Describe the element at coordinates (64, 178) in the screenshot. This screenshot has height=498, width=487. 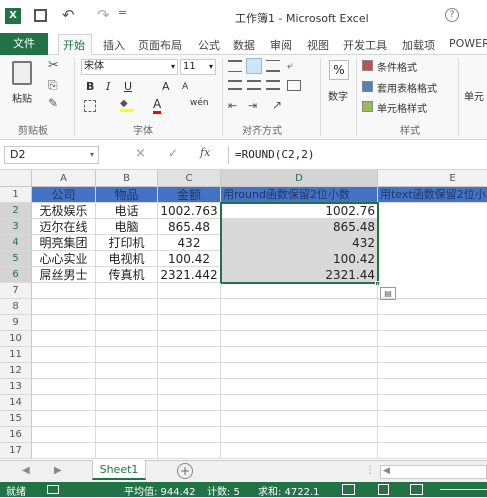
I see `column-header-a: A` at that location.